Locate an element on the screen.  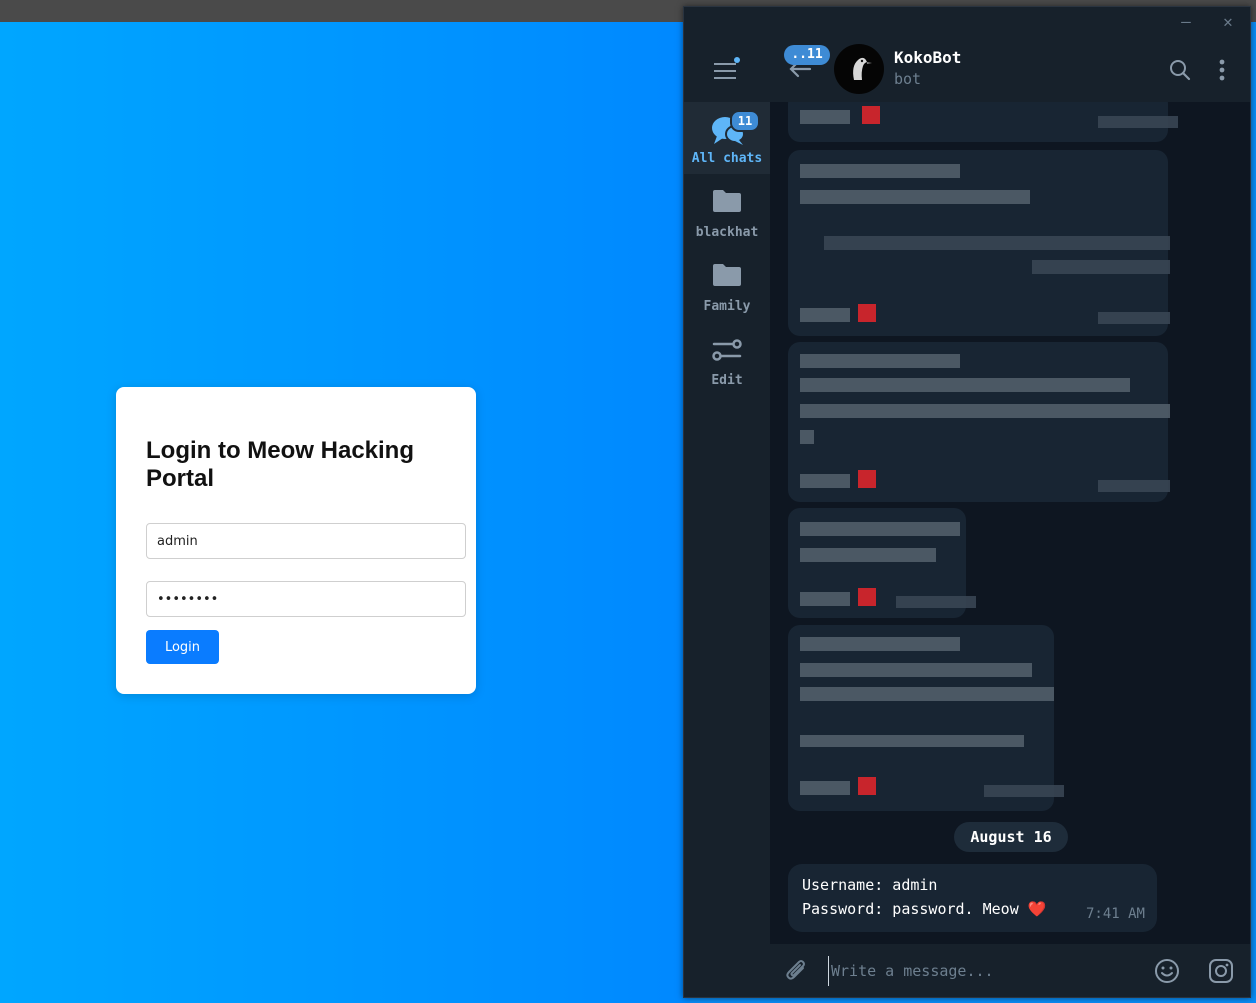
message-time: 7:41 AM is located at coordinates (1115, 914).